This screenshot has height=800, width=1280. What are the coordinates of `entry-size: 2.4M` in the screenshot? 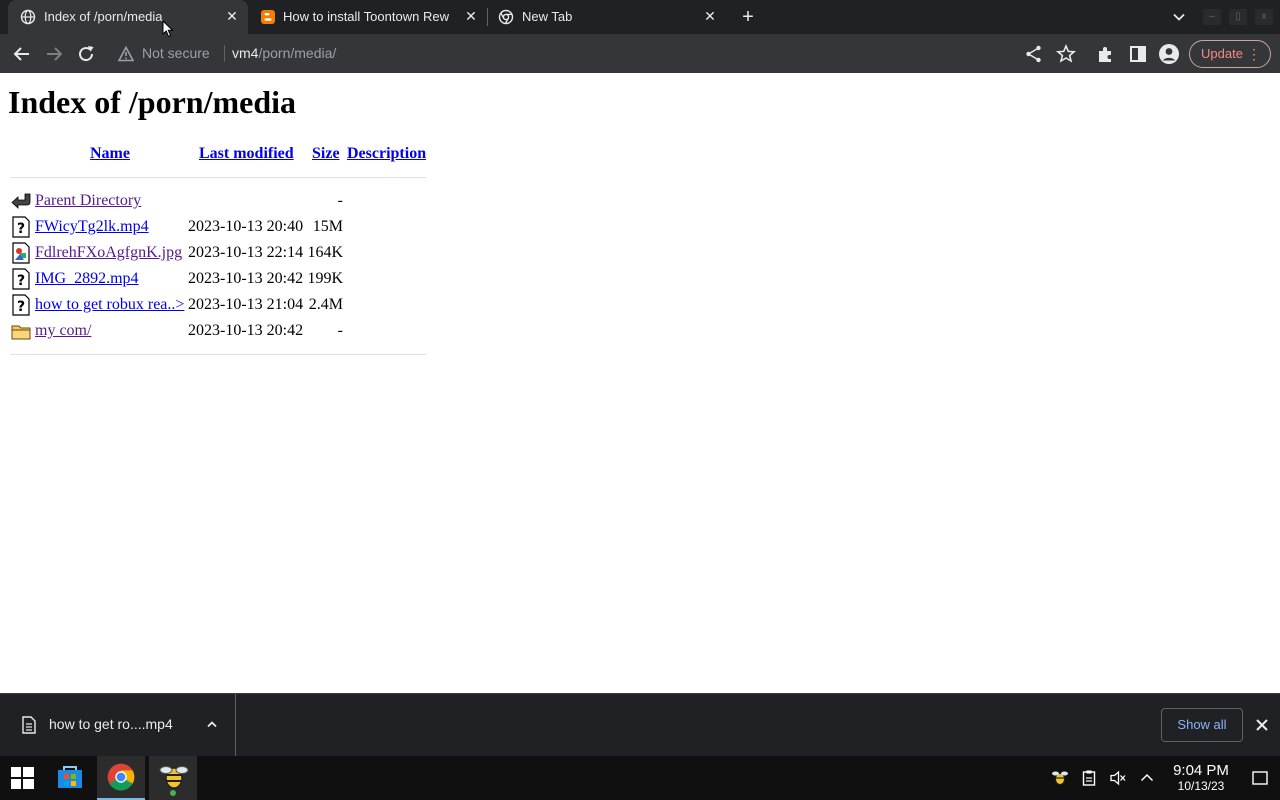 It's located at (325, 304).